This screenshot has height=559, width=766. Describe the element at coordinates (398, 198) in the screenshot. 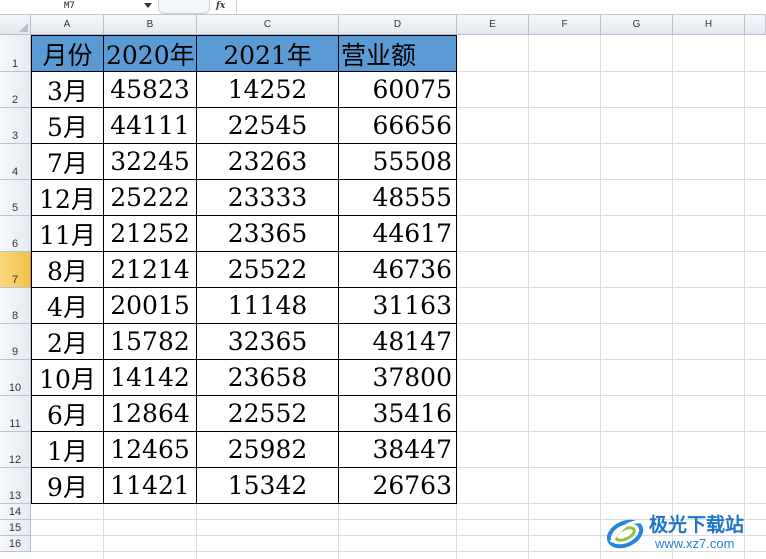

I see `table-cell: 48555` at that location.